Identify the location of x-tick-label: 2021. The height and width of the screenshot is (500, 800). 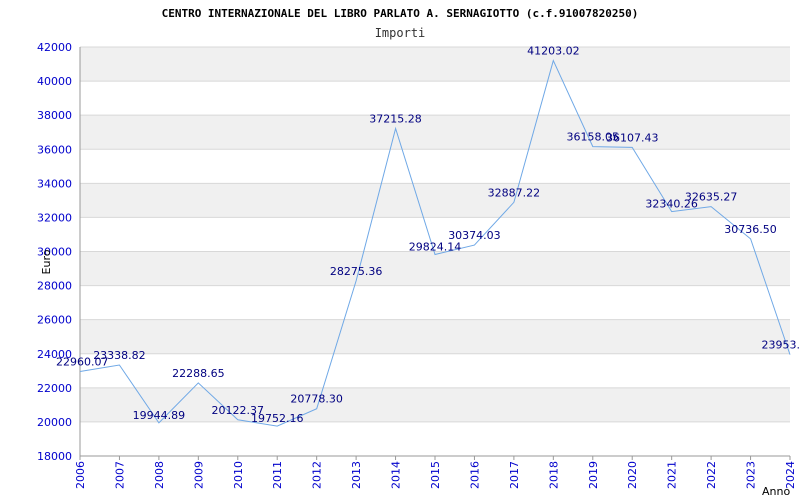
(672, 475).